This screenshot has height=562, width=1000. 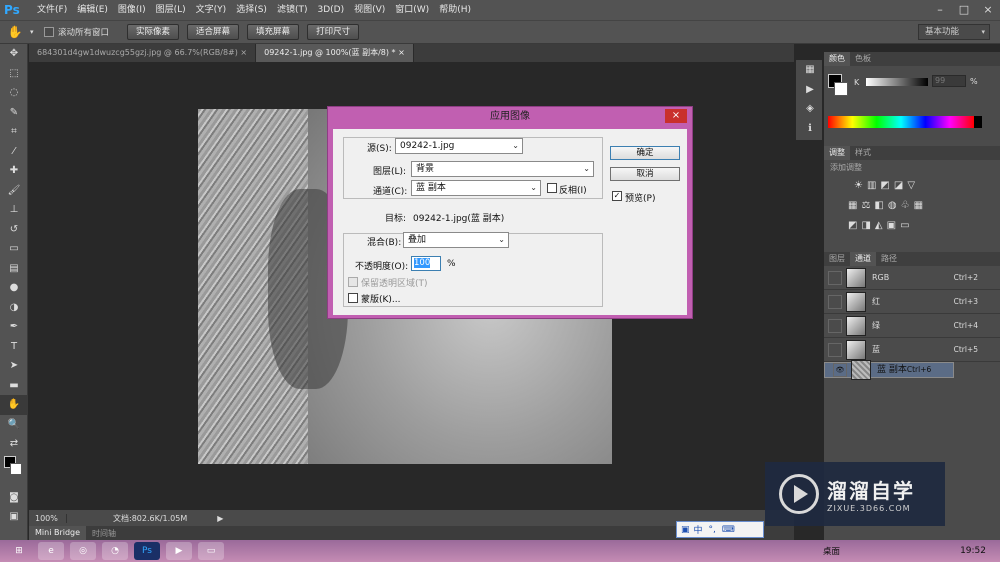 What do you see at coordinates (14, 471) in the screenshot?
I see `color-swatches-icon` at bounding box center [14, 471].